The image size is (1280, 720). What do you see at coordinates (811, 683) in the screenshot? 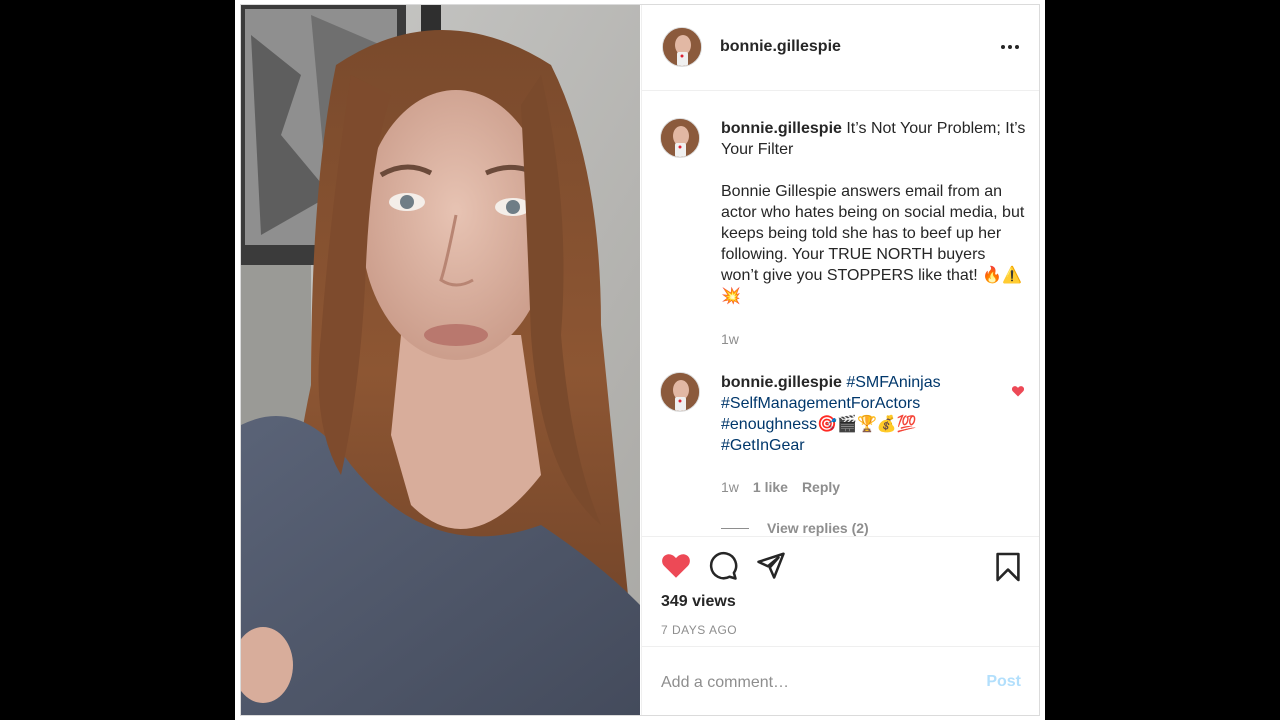
I see `add-comment-input` at bounding box center [811, 683].